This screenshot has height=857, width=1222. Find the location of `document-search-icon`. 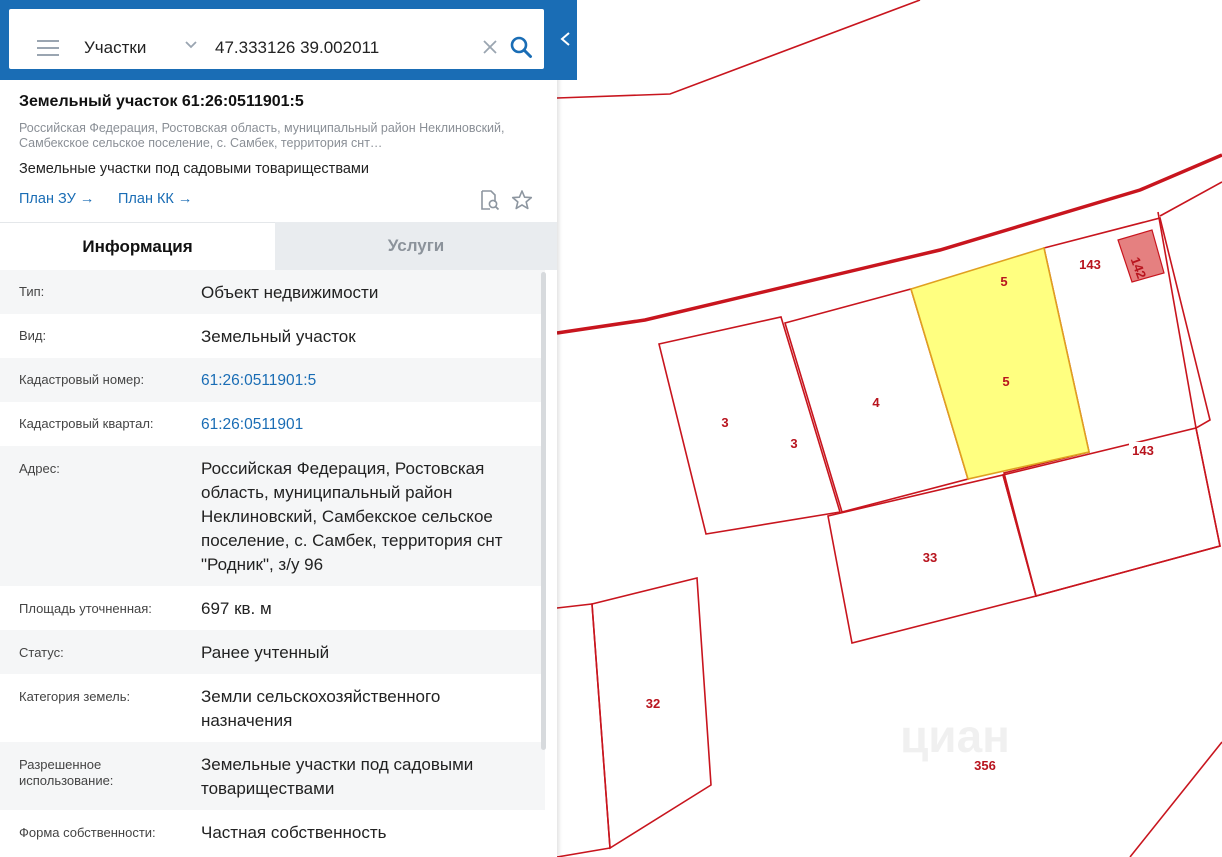

document-search-icon is located at coordinates (489, 200).